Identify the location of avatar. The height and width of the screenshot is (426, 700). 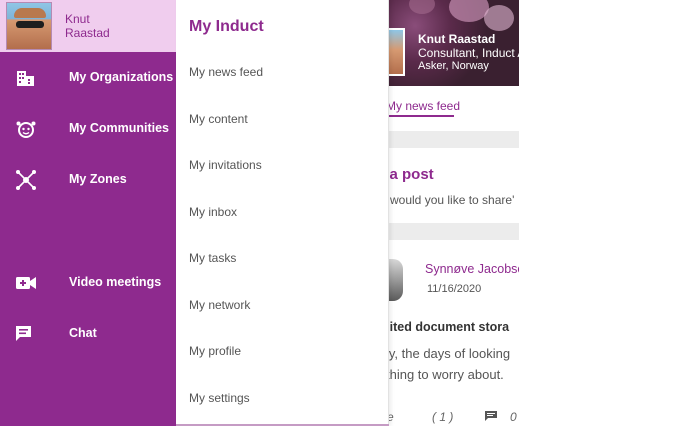
(29, 26).